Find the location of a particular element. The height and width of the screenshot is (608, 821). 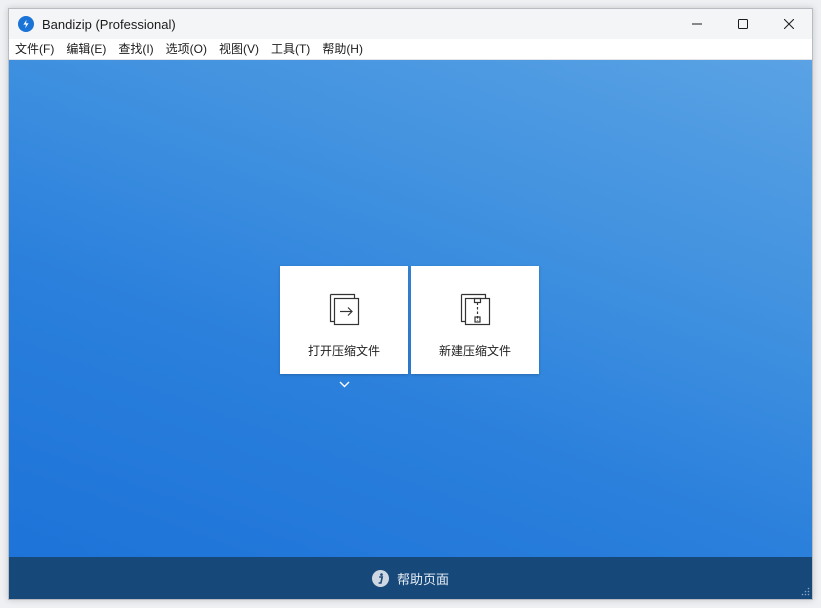

window-controls is located at coordinates (743, 24).